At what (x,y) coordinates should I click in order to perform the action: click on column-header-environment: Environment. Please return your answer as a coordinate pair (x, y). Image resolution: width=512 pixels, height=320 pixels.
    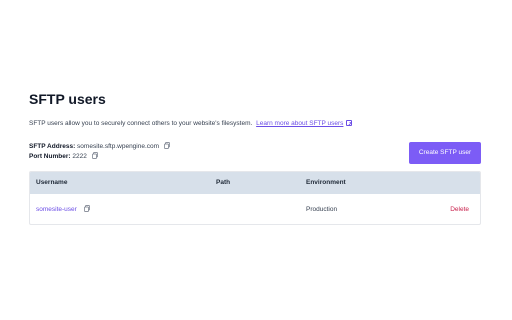
    Looking at the image, I should click on (326, 182).